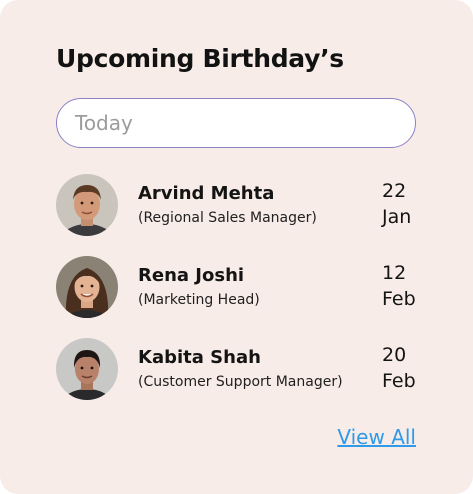 The image size is (473, 494). Describe the element at coordinates (199, 357) in the screenshot. I see `person-name: Kabita Shah` at that location.